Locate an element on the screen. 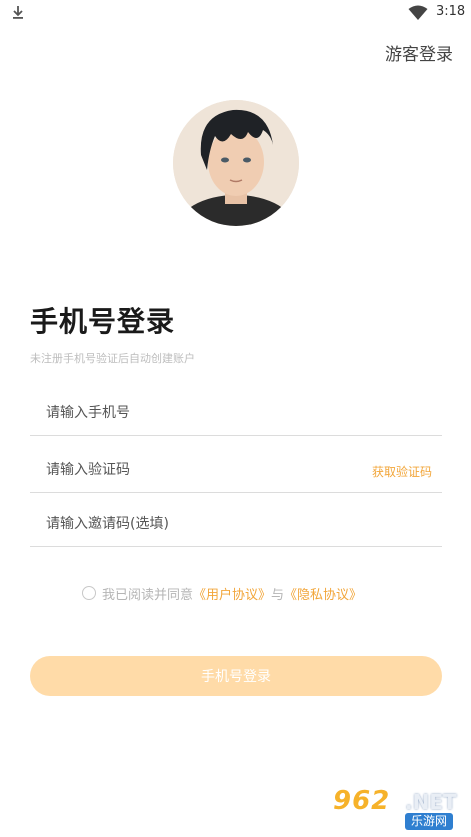  watermark-net: .NET is located at coordinates (431, 802).